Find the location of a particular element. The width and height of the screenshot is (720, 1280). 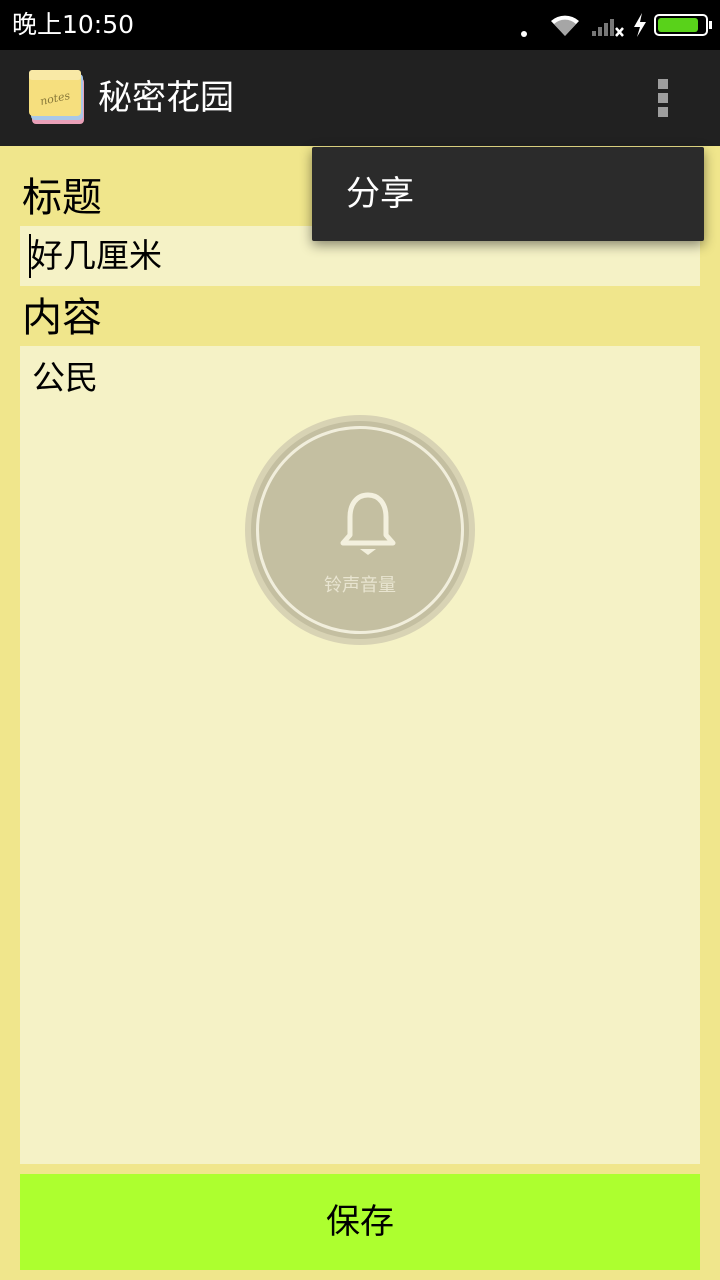

menu-item-share: 分享 is located at coordinates (508, 194).